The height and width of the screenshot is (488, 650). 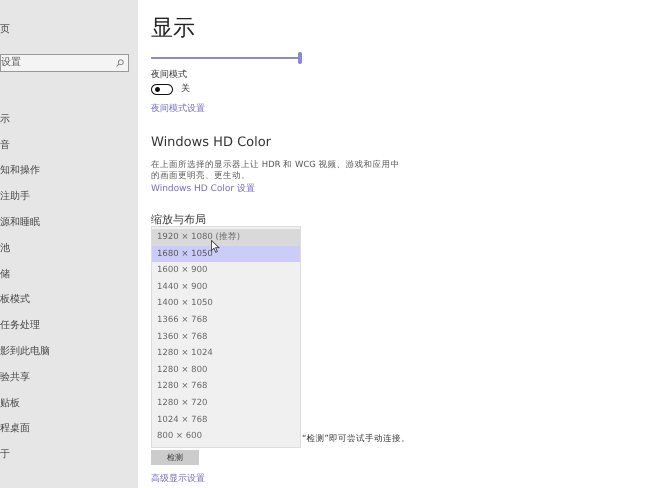 What do you see at coordinates (226, 337) in the screenshot?
I see `dropdown-option: 1360 × 768` at bounding box center [226, 337].